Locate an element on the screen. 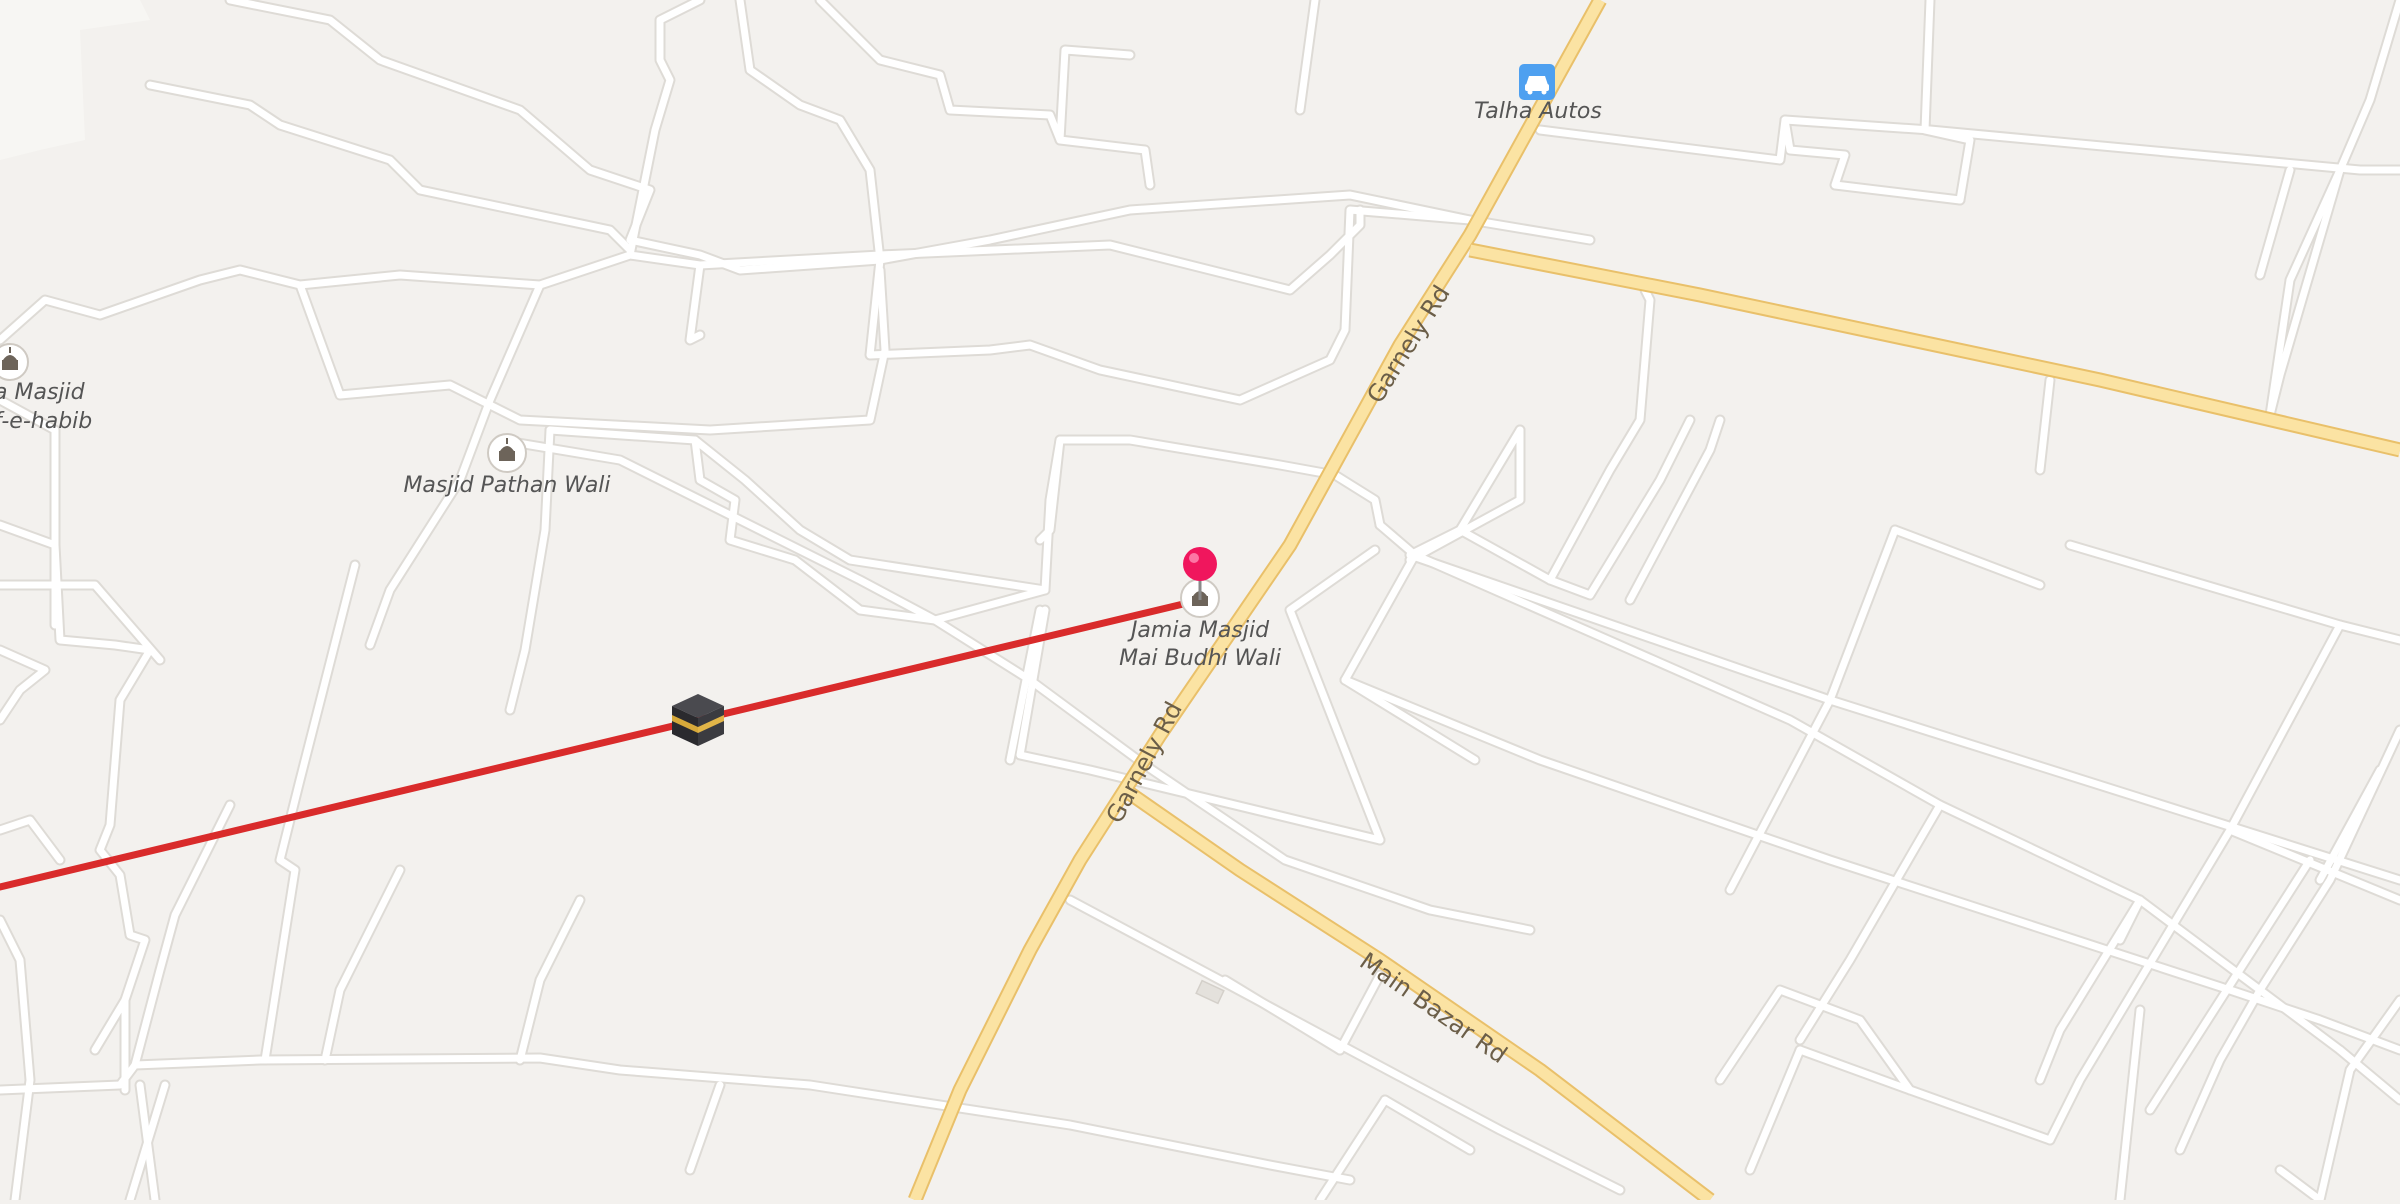 This screenshot has height=1204, width=2400. car-icon is located at coordinates (1537, 82).